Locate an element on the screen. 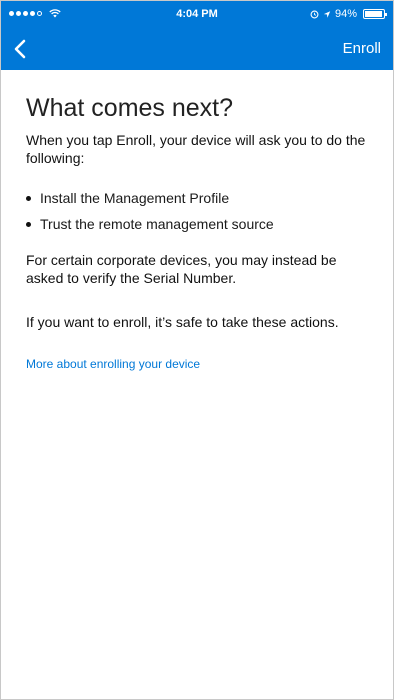  location-arrow-icon is located at coordinates (327, 14).